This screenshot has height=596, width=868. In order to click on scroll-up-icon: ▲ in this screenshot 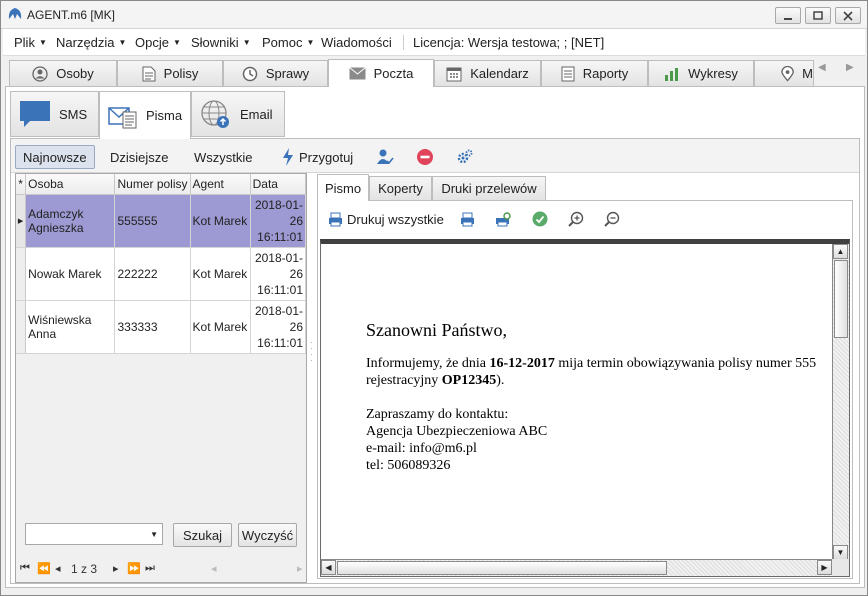, I will do `click(840, 251)`.